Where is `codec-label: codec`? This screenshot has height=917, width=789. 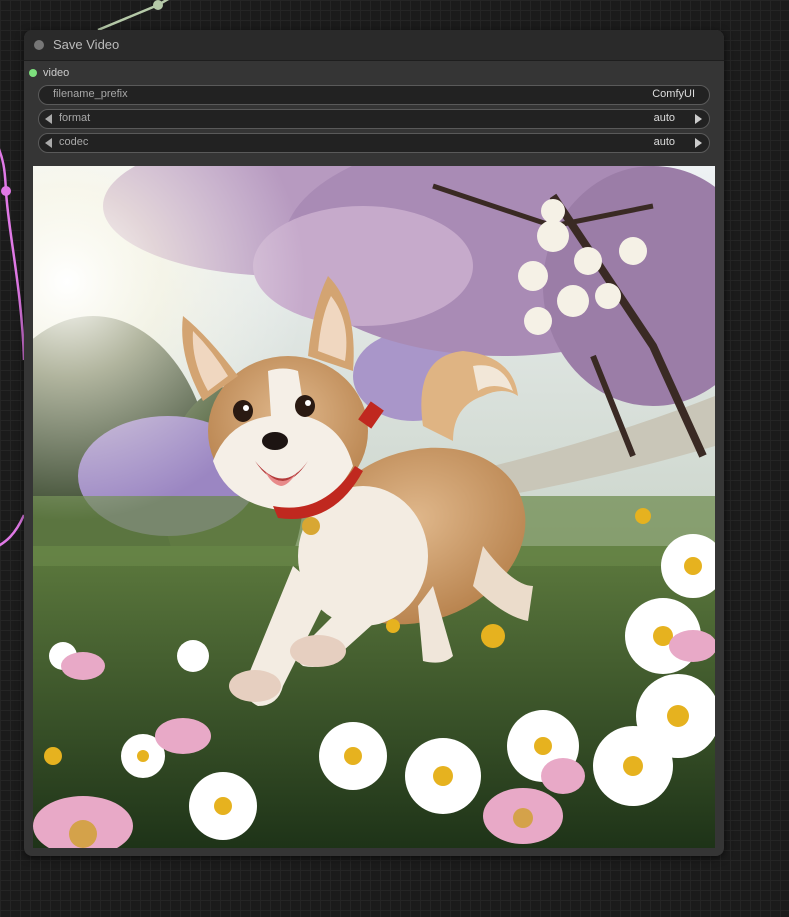 codec-label: codec is located at coordinates (74, 142).